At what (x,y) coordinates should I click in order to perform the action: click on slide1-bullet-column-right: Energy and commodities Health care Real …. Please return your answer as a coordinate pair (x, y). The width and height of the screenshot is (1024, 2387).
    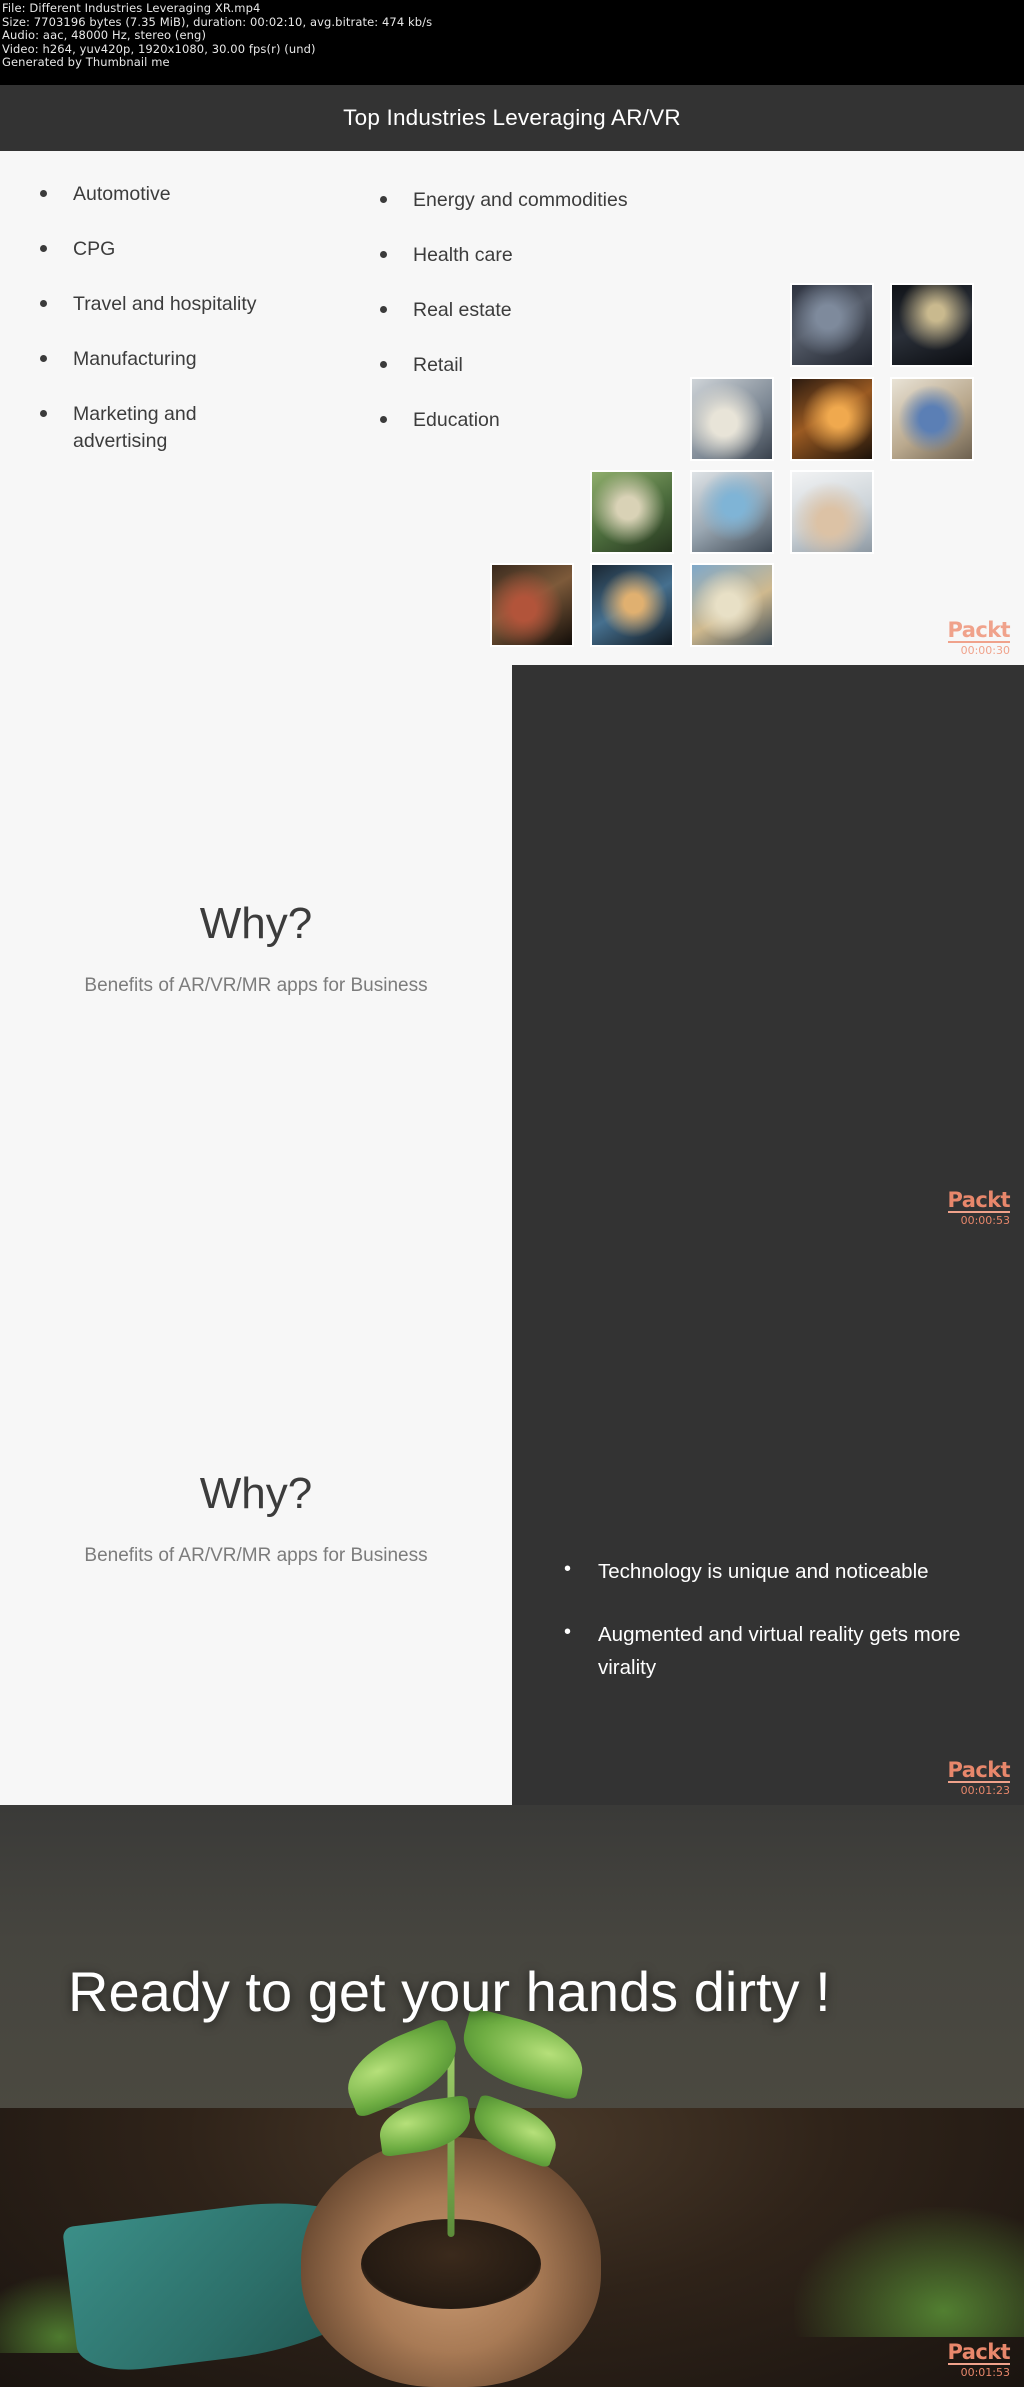
    Looking at the image, I should click on (504, 324).